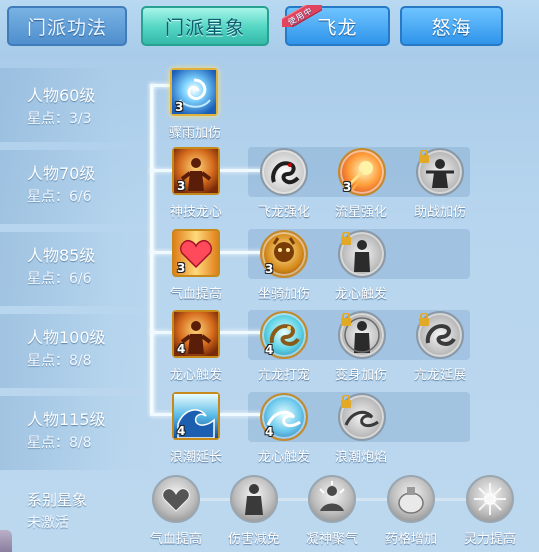 The width and height of the screenshot is (539, 552). Describe the element at coordinates (195, 457) in the screenshot. I see `node-label: 浪潮延长` at that location.